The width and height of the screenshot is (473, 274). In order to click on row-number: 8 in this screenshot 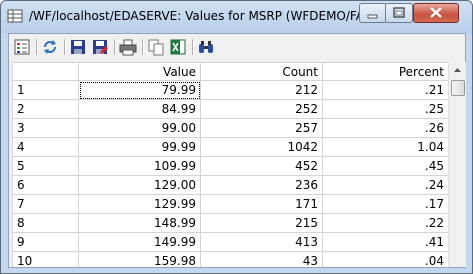, I will do `click(45, 223)`.